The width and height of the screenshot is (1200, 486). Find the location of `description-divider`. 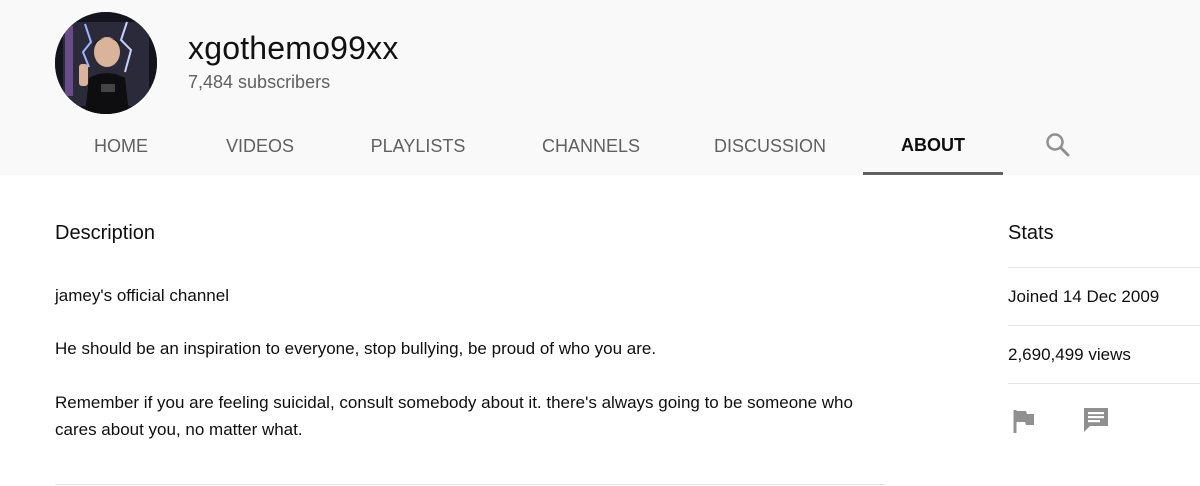

description-divider is located at coordinates (470, 484).